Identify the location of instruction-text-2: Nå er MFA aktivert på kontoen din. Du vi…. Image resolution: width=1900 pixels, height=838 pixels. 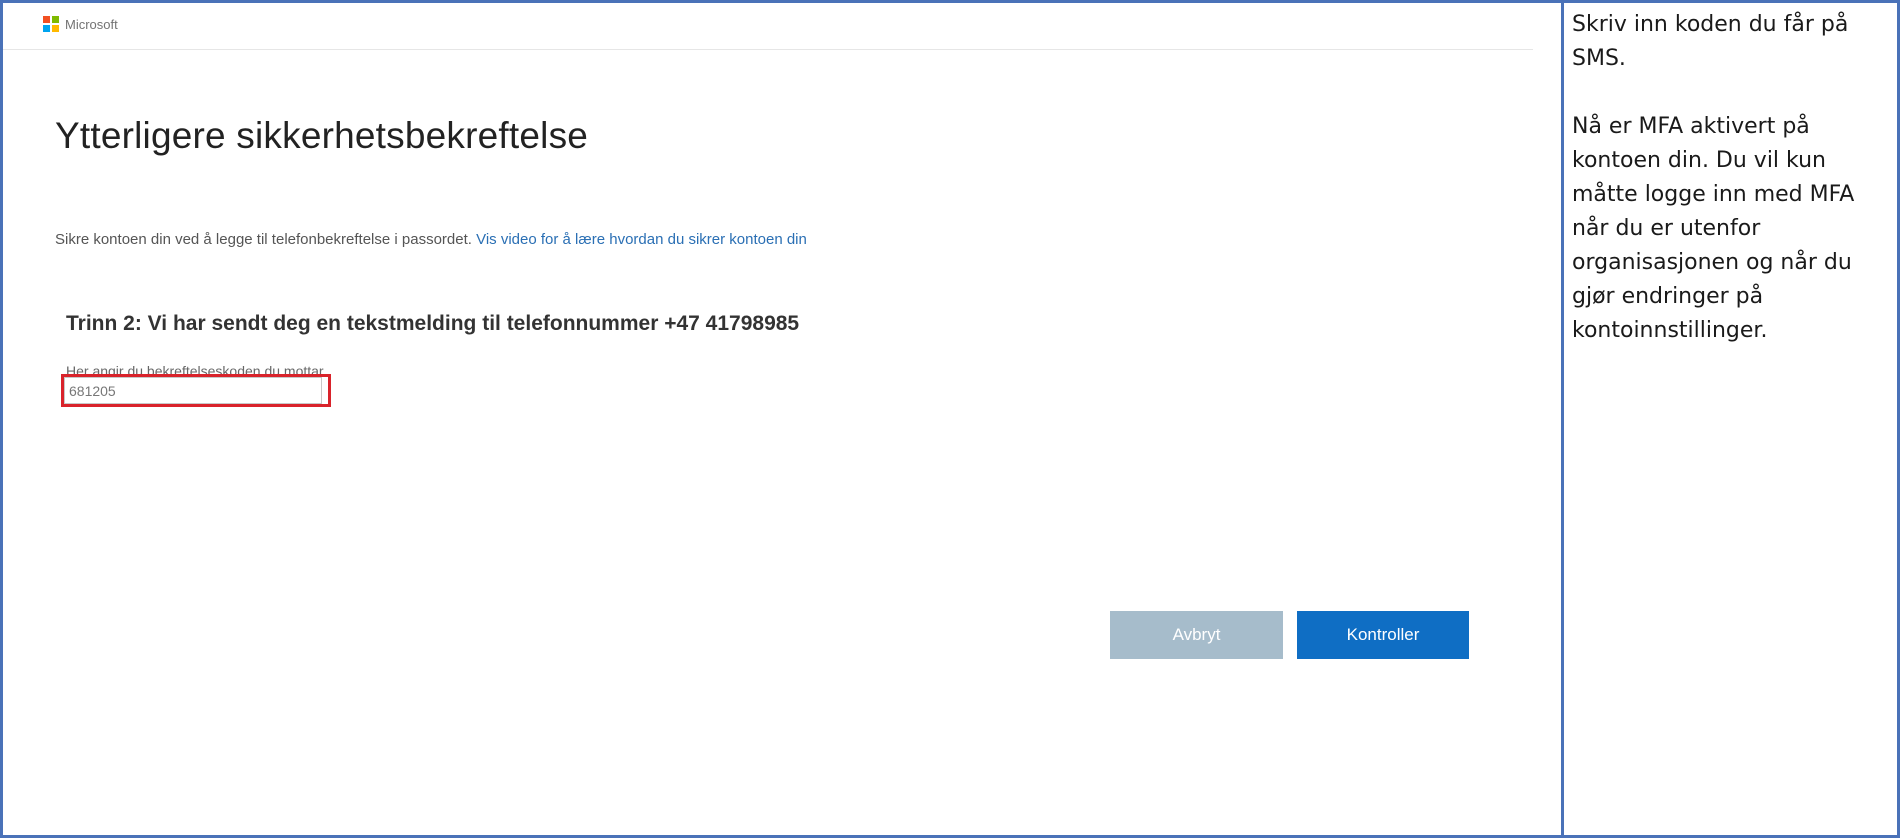
(1713, 228).